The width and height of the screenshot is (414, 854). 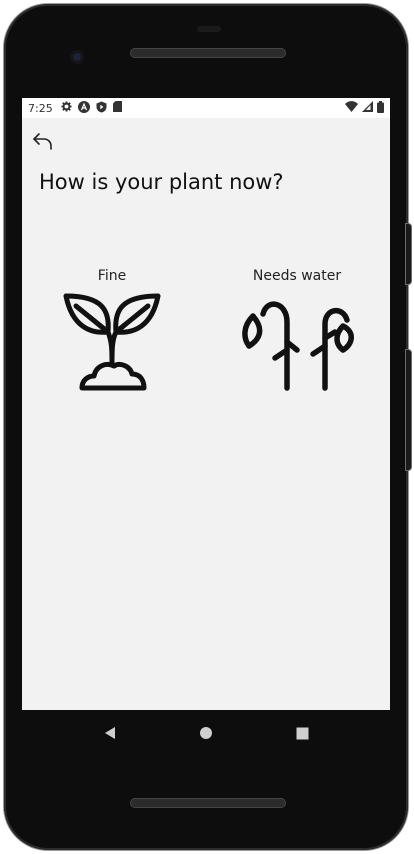 I want to click on option-fine-label: Fine, so click(x=112, y=276).